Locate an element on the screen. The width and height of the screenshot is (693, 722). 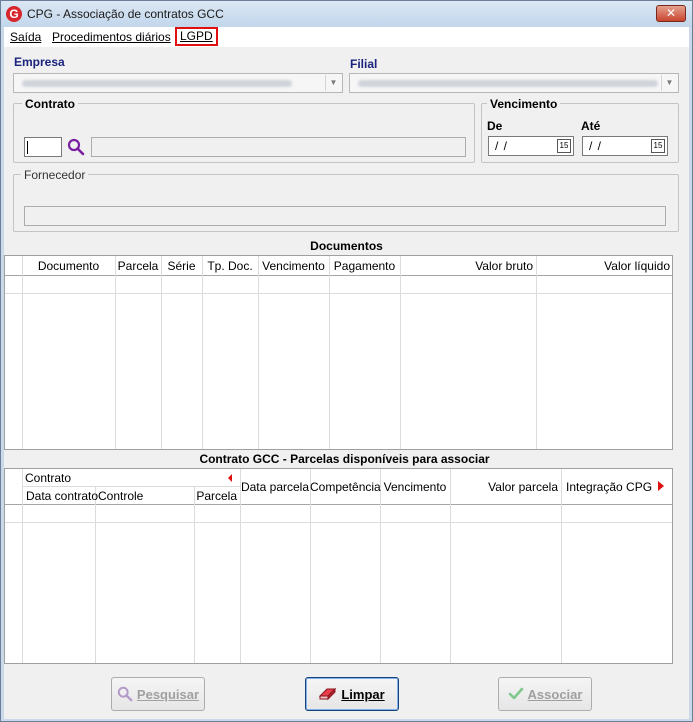
menu-saida: Saída is located at coordinates (25, 37).